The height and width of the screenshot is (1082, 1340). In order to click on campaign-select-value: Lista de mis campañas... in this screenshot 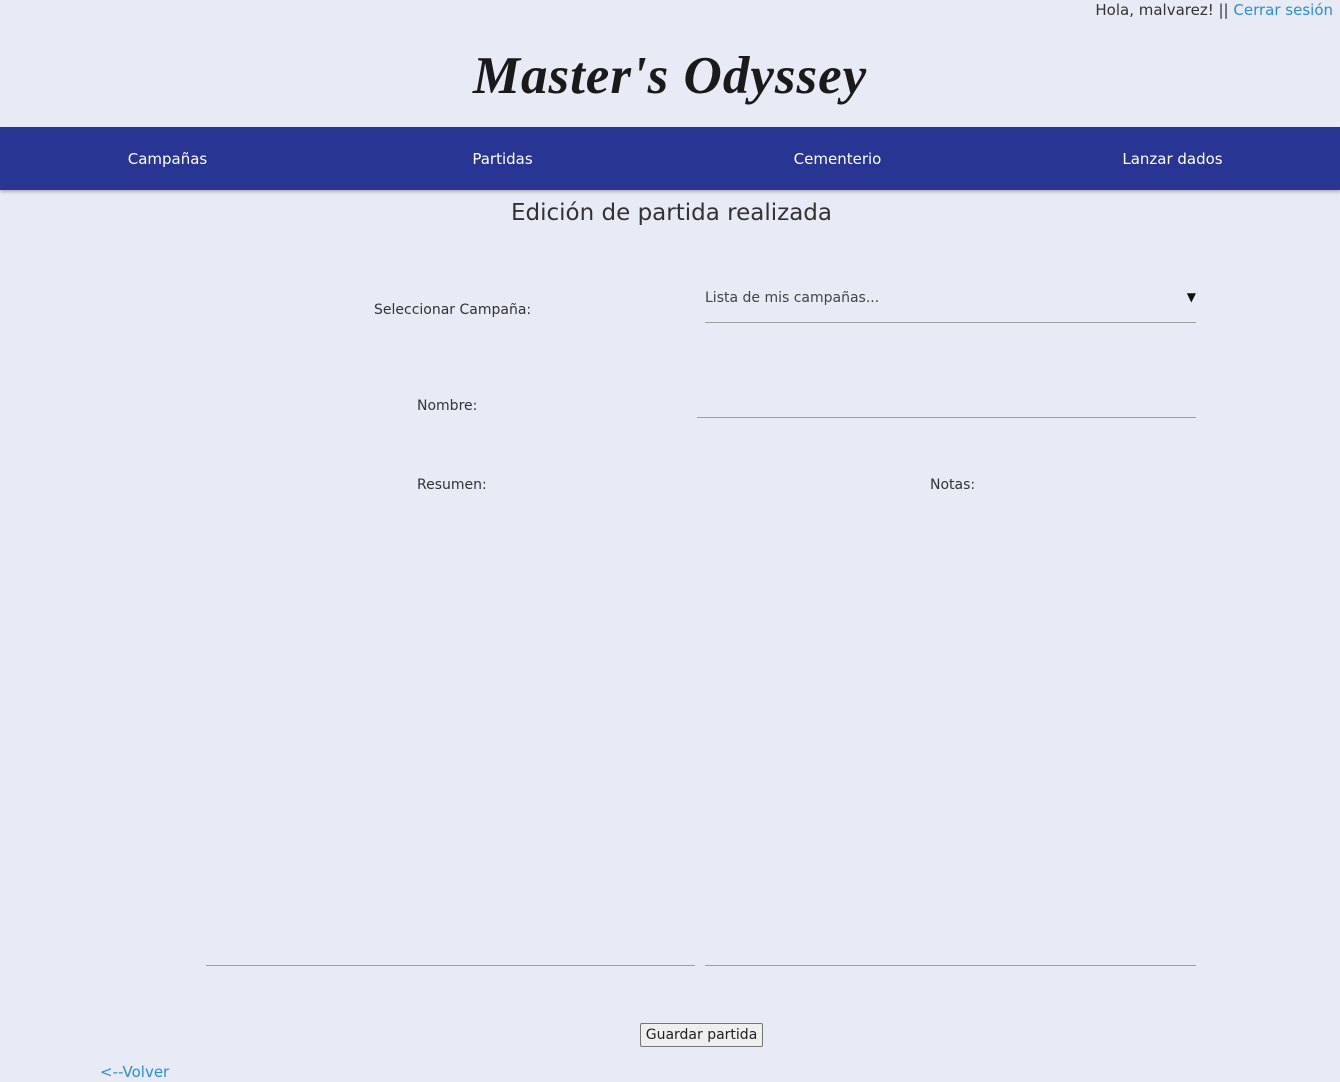, I will do `click(792, 298)`.